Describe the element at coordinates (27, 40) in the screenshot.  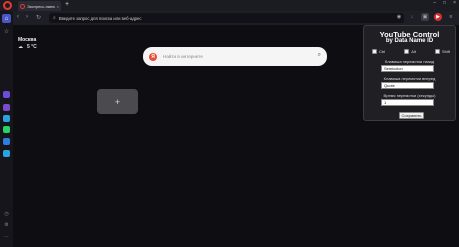
I see `weather-city: Москва` at that location.